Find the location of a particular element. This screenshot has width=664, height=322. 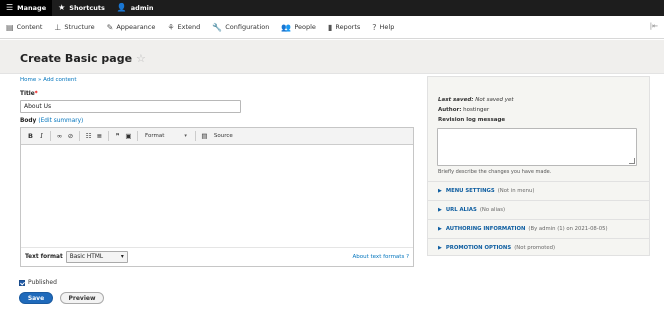

menu-item-structure: ⊥ Structure is located at coordinates (74, 27).